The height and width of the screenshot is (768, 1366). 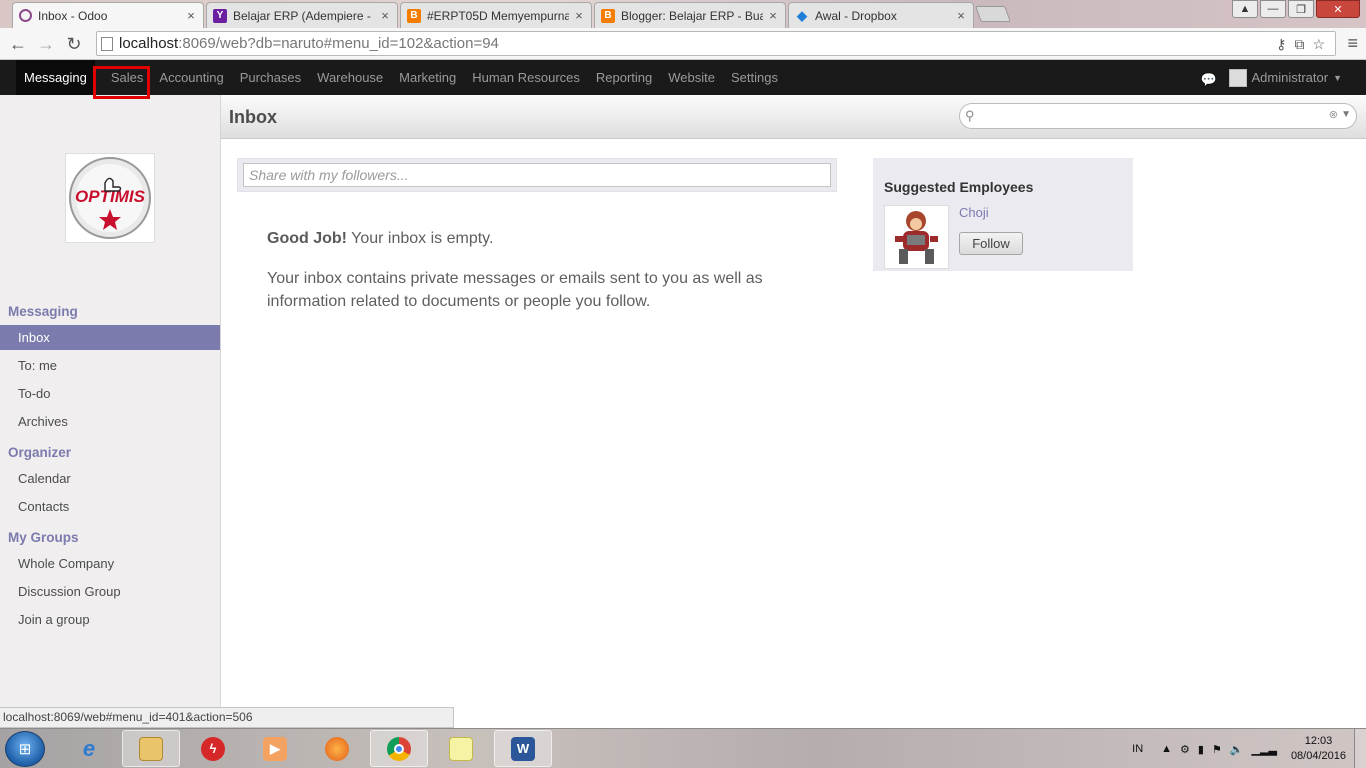 I want to click on compose-area, so click(x=537, y=175).